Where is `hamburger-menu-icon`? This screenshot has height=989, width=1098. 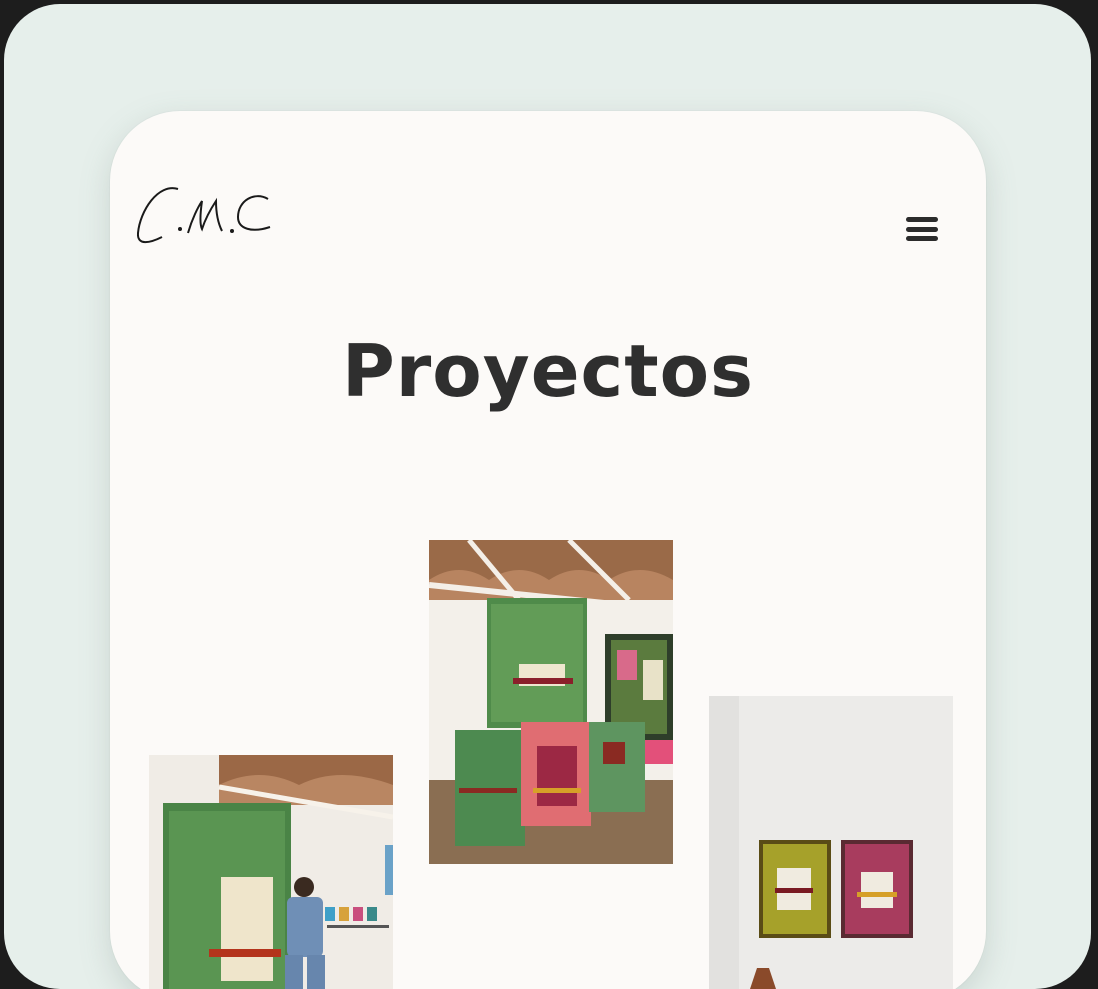 hamburger-menu-icon is located at coordinates (922, 229).